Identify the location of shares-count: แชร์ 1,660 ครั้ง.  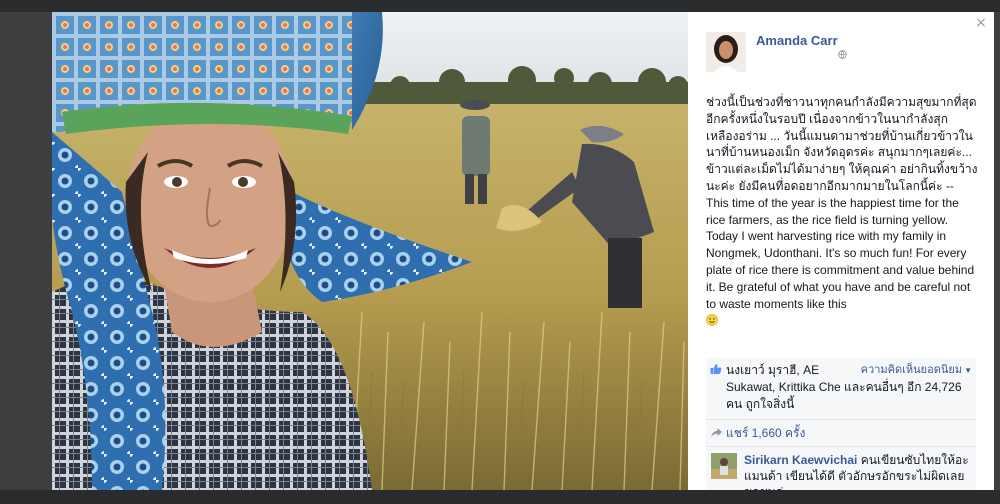
(841, 433).